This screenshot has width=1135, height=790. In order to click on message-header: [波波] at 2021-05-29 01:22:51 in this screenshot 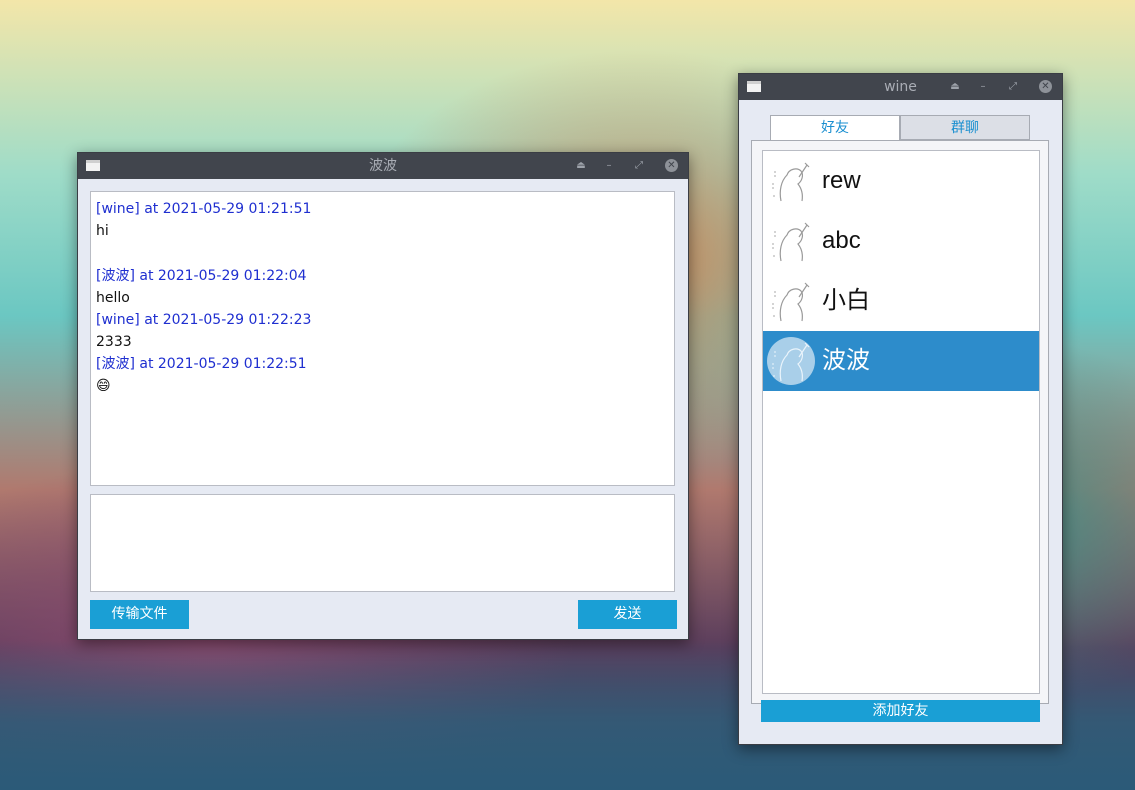, I will do `click(201, 364)`.